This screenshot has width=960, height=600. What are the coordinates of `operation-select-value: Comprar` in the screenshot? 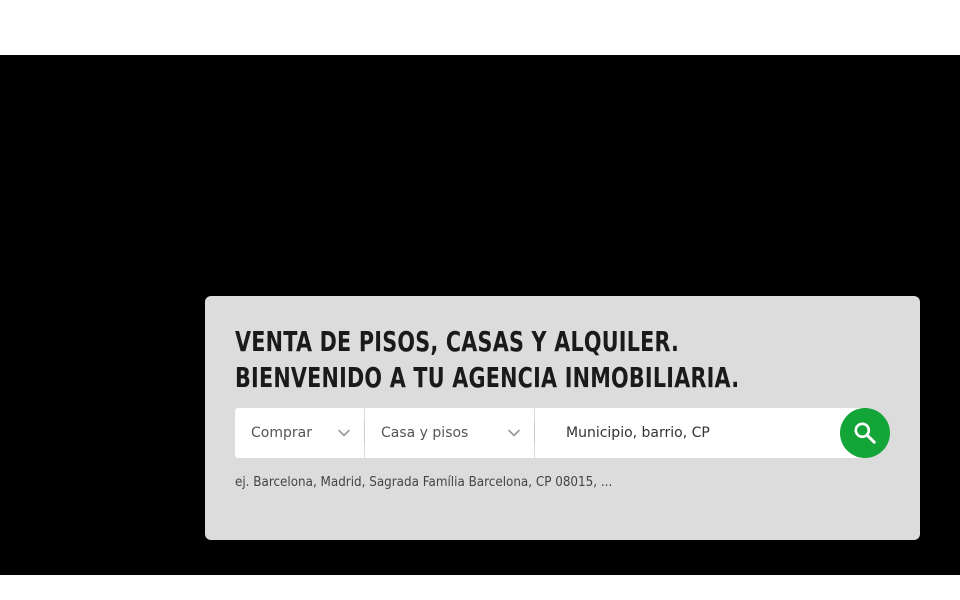 It's located at (281, 433).